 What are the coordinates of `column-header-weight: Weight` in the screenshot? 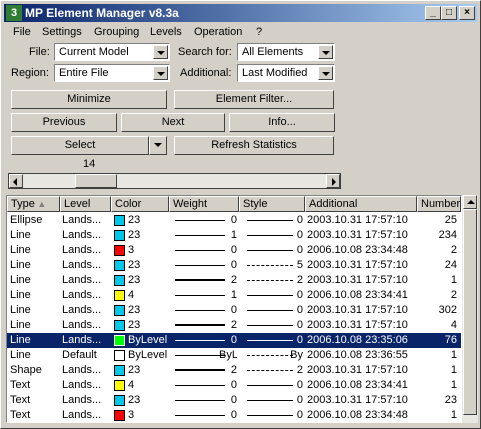 It's located at (204, 204).